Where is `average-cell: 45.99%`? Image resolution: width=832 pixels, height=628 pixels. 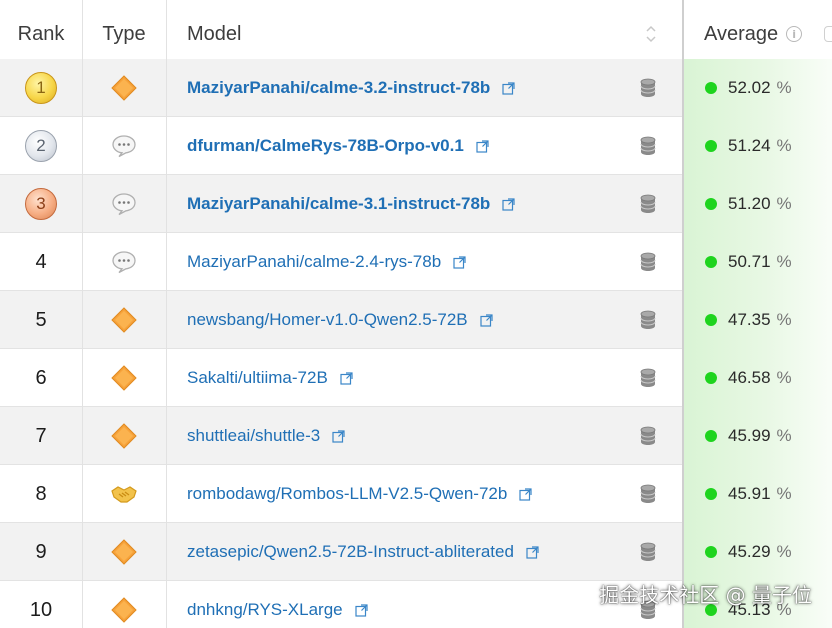 average-cell: 45.99% is located at coordinates (757, 436).